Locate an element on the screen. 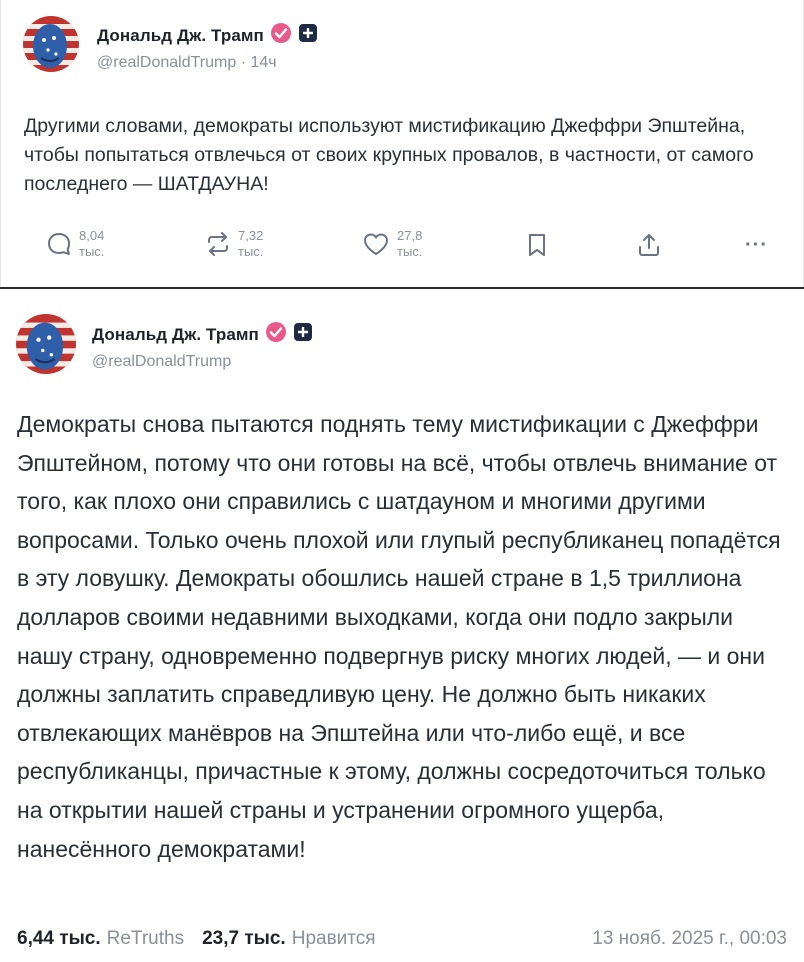 The height and width of the screenshot is (962, 804). like-count-unit: тыс. is located at coordinates (410, 251).